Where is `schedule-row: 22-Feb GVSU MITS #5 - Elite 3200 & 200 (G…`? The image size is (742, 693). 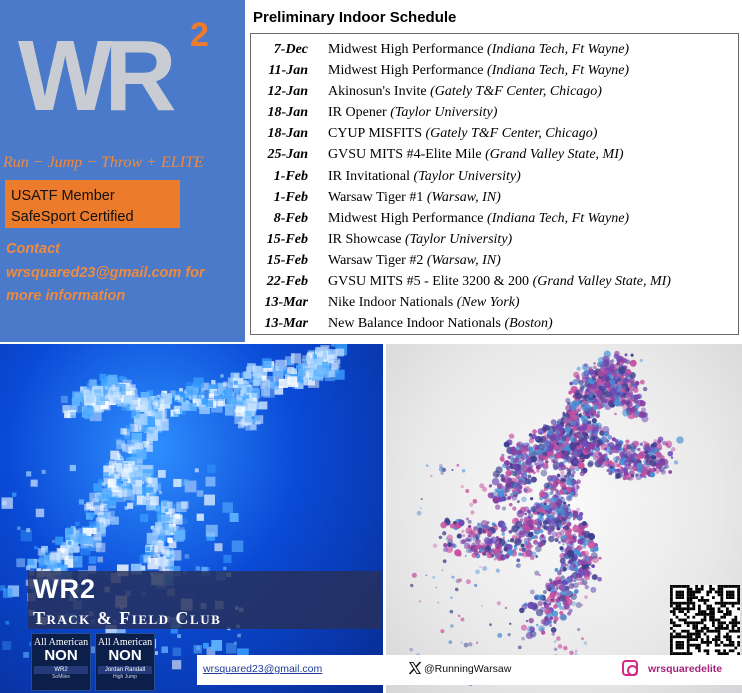 schedule-row: 22-Feb GVSU MITS #5 - Elite 3200 & 200 (G… is located at coordinates (494, 281).